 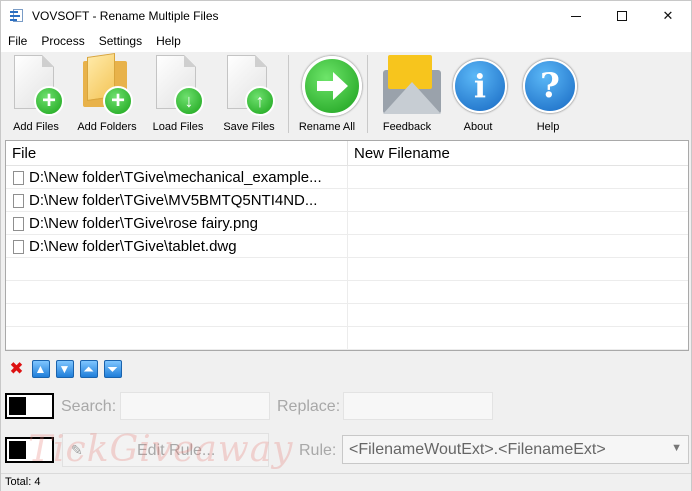 What do you see at coordinates (36, 127) in the screenshot?
I see `add-files-label: Add Files` at bounding box center [36, 127].